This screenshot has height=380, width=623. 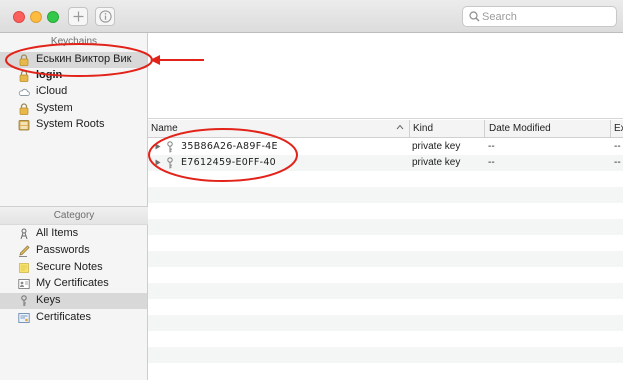 What do you see at coordinates (73, 76) in the screenshot?
I see `sidebar-keychain-login: login` at bounding box center [73, 76].